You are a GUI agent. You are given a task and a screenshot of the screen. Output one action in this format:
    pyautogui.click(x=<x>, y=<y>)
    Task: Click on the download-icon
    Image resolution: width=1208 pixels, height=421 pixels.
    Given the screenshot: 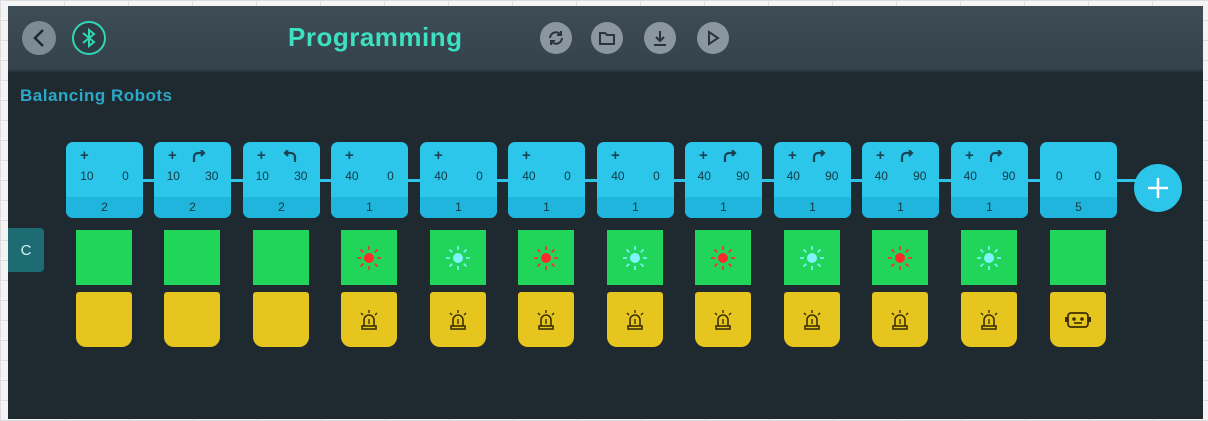 What is the action you would take?
    pyautogui.click(x=660, y=38)
    